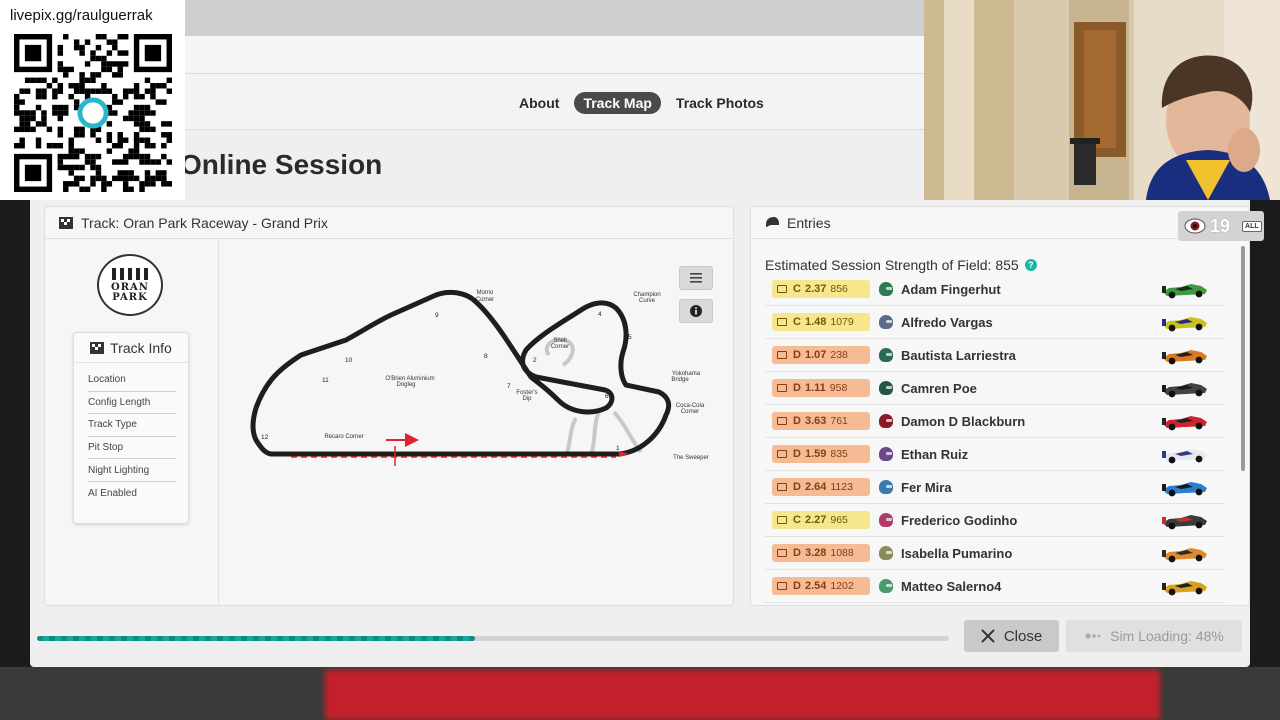 The width and height of the screenshot is (1280, 720). Describe the element at coordinates (131, 348) in the screenshot. I see `track-info-heading: Track Info` at that location.